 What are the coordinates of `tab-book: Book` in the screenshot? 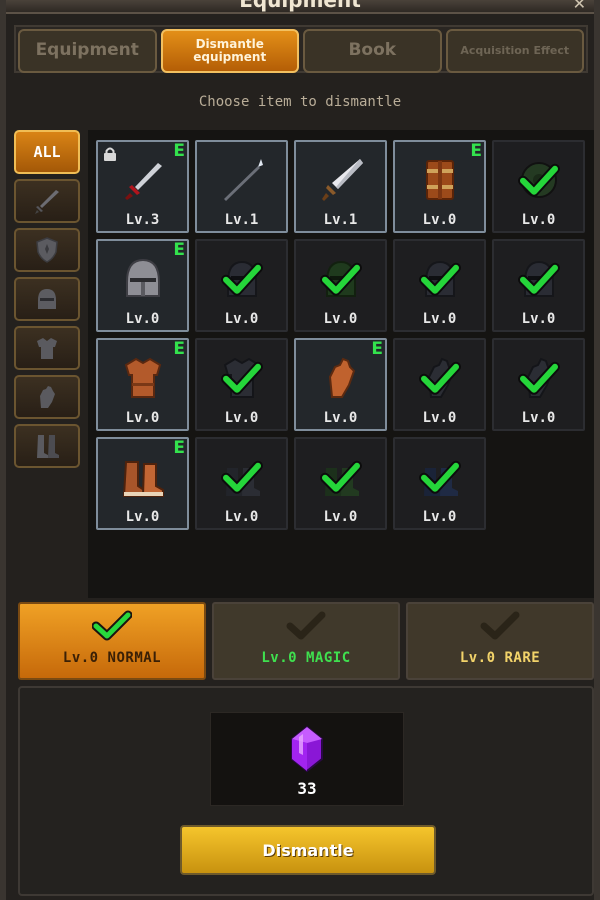 It's located at (372, 51).